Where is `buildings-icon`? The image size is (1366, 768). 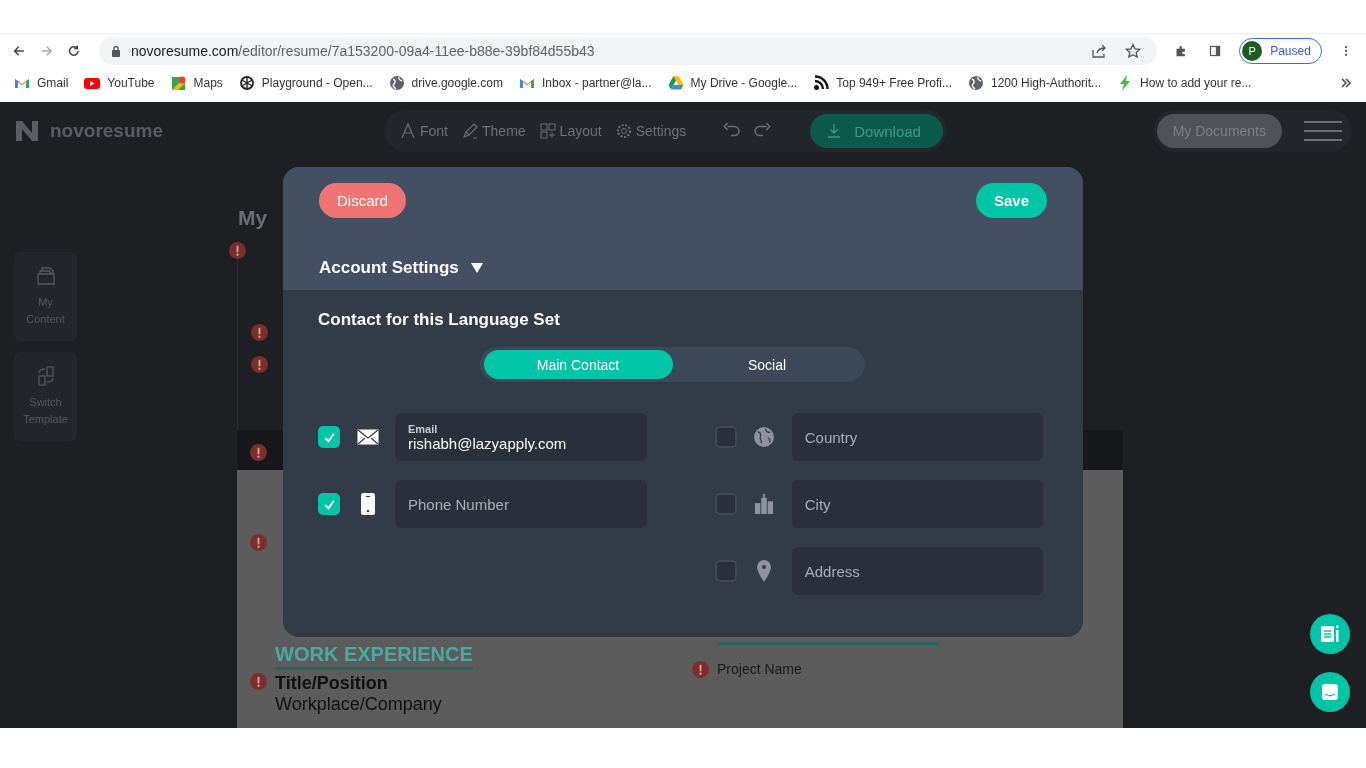 buildings-icon is located at coordinates (764, 504).